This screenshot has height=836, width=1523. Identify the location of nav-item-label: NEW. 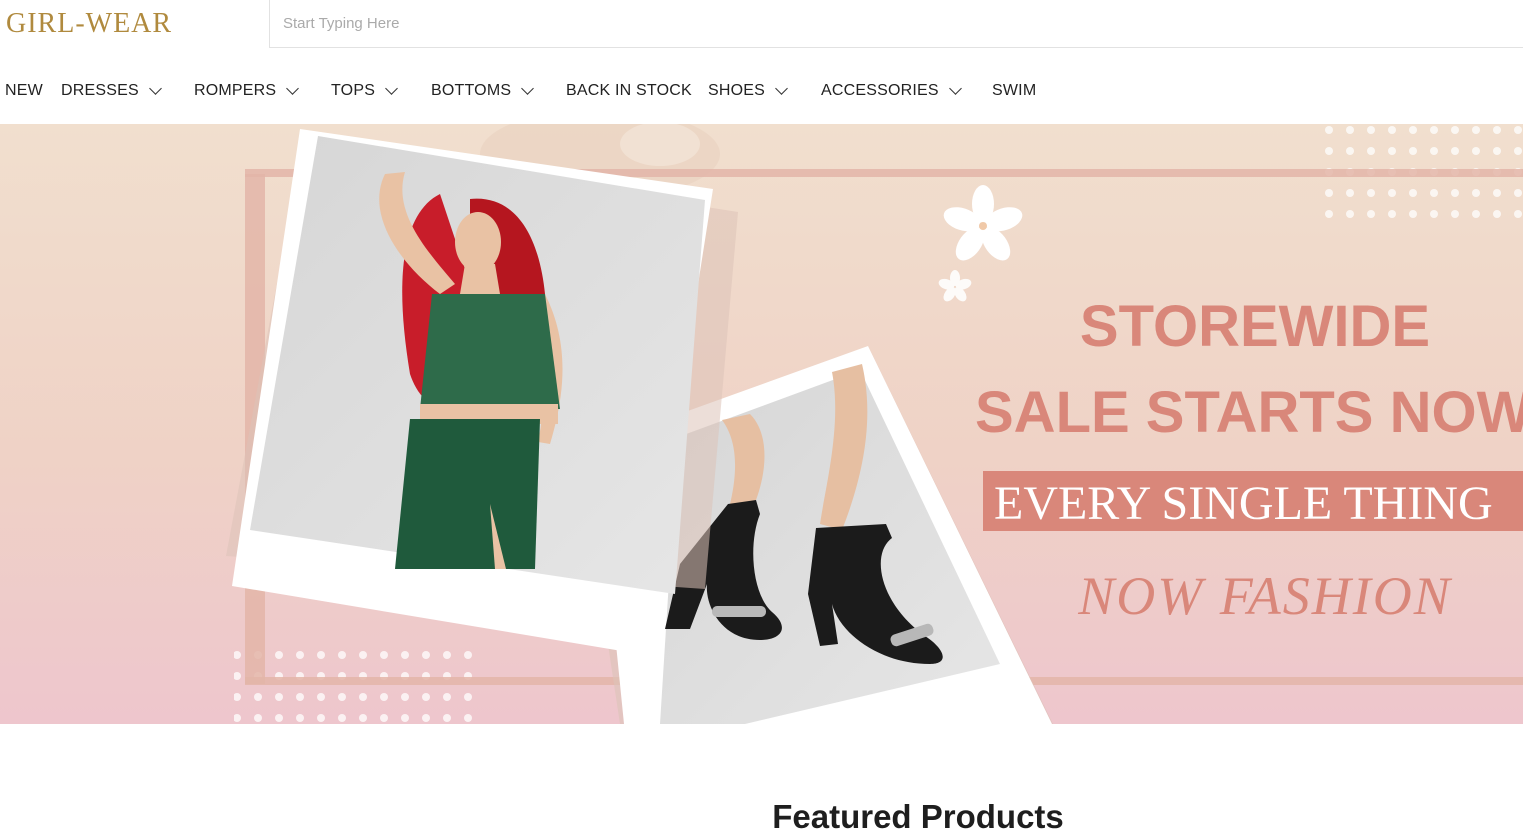
(24, 90).